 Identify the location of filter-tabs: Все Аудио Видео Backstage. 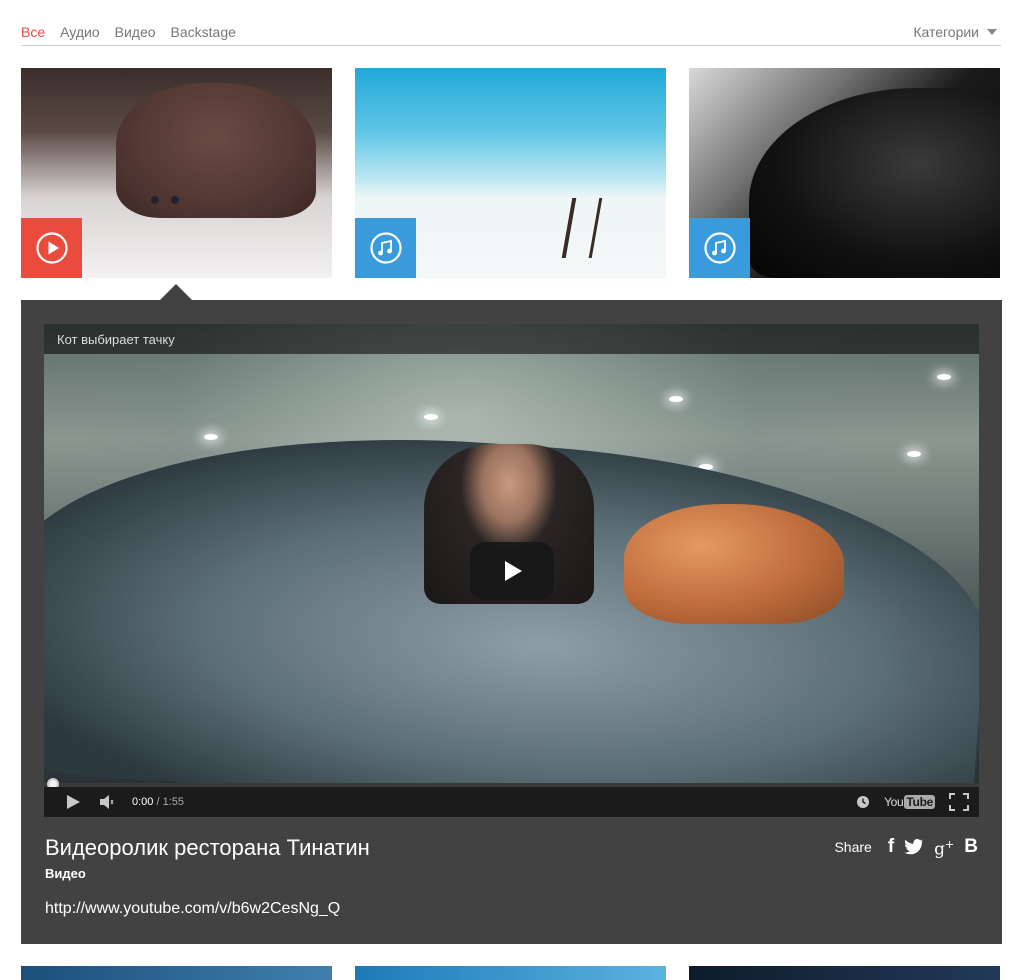
(128, 32).